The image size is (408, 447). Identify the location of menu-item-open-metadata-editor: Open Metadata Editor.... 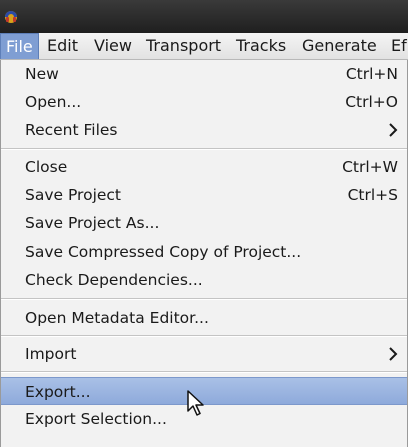
(204, 318).